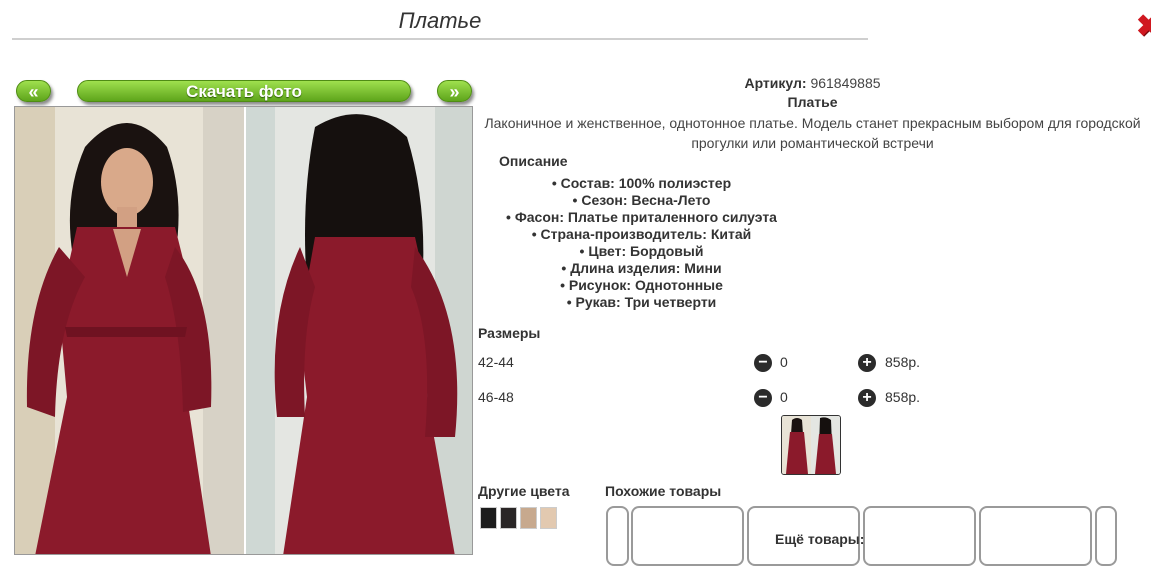  What do you see at coordinates (641, 217) in the screenshot?
I see `property-item: Фасон: Платье приталенного силуэта` at bounding box center [641, 217].